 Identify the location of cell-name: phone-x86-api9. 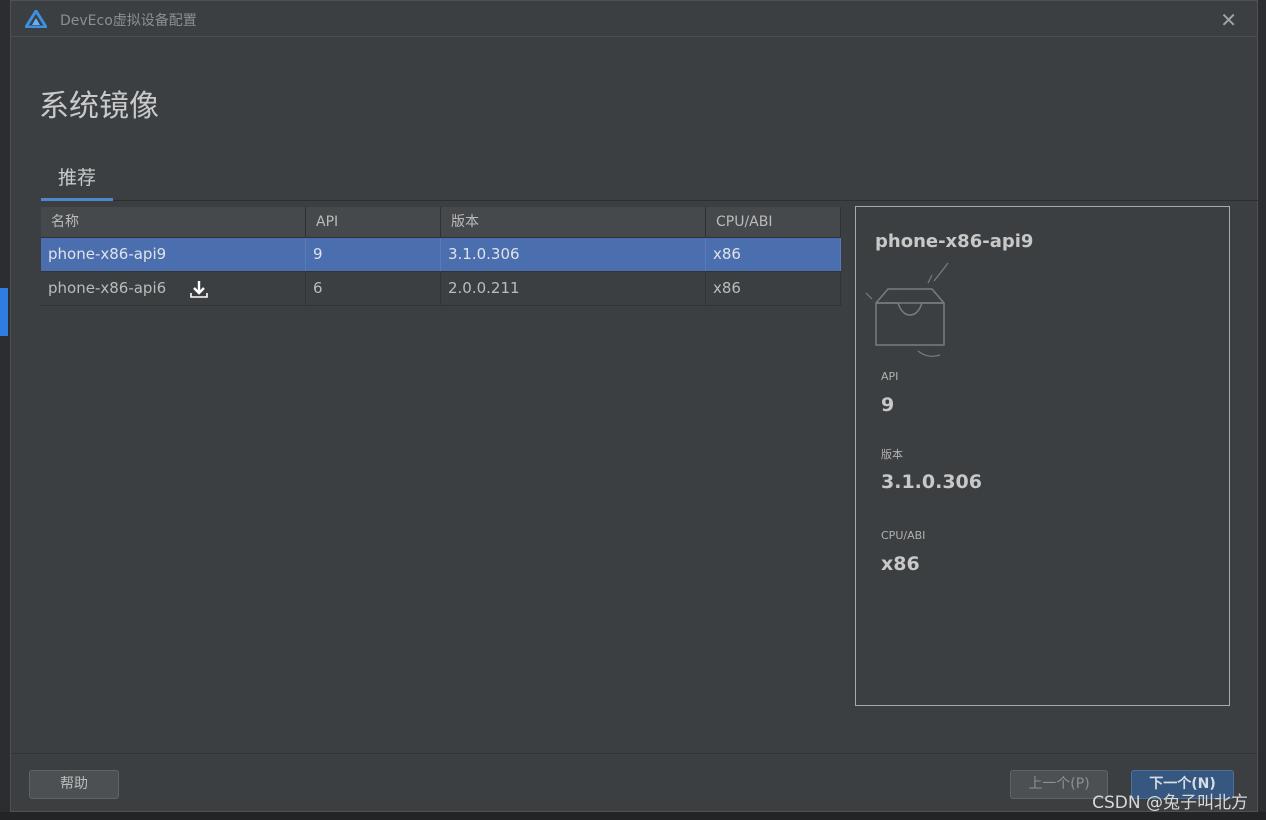
(173, 254).